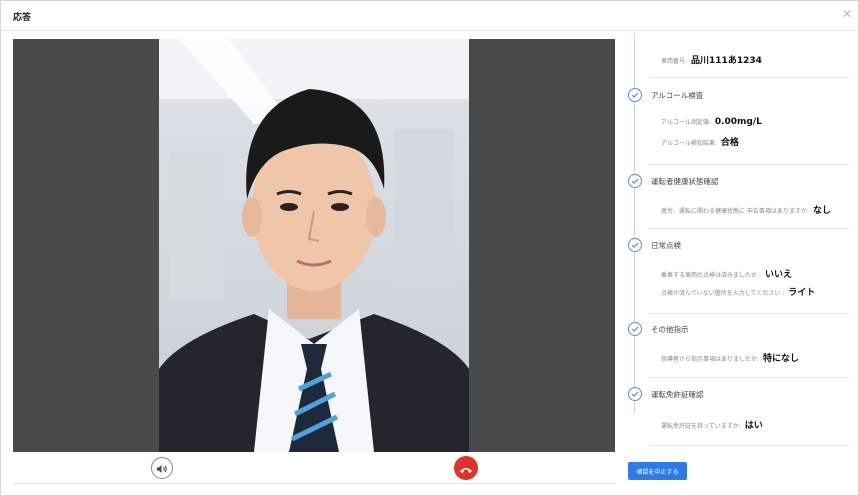 The height and width of the screenshot is (496, 859). Describe the element at coordinates (753, 426) in the screenshot. I see `row-value: はい` at that location.